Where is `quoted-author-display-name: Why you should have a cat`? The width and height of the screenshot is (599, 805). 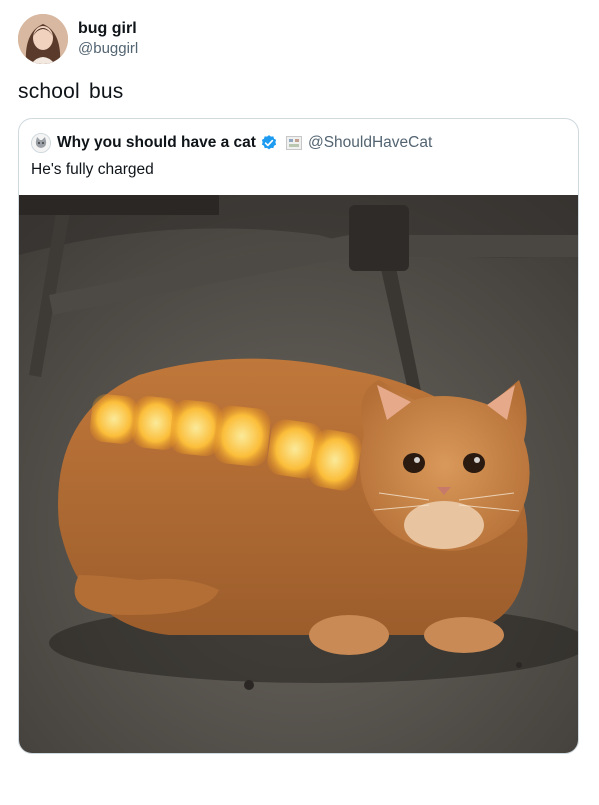 quoted-author-display-name: Why you should have a cat is located at coordinates (156, 143).